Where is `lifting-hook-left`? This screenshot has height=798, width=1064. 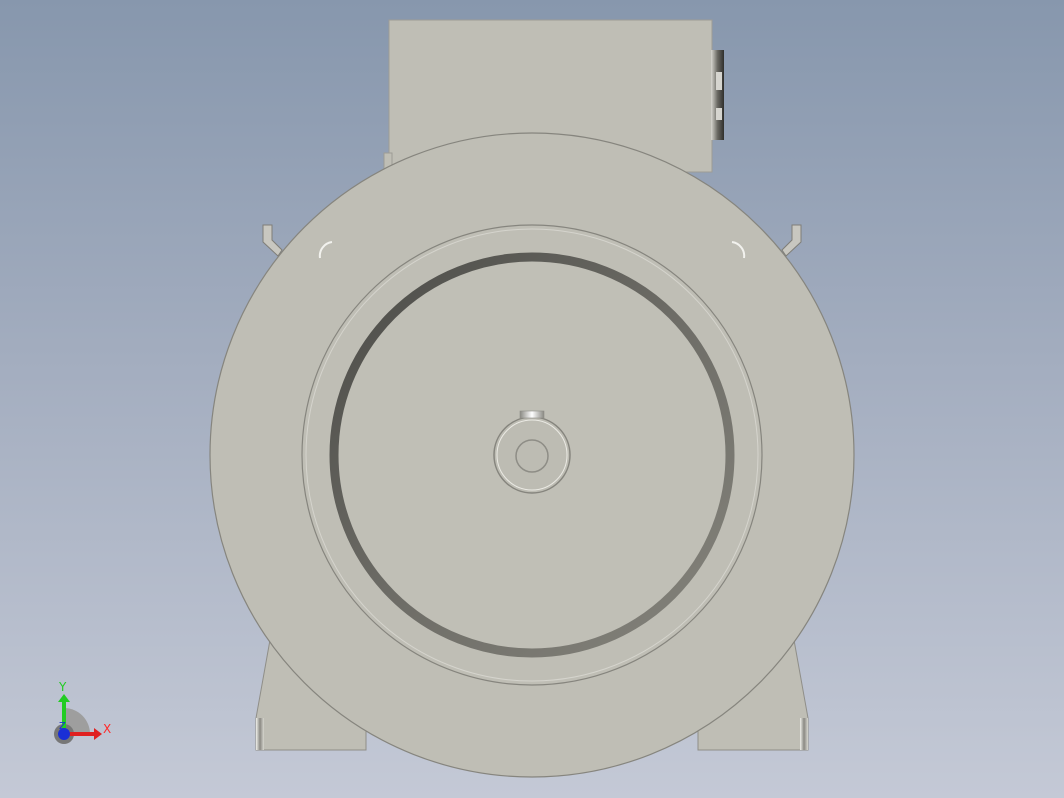
lifting-hook-left is located at coordinates (272, 240).